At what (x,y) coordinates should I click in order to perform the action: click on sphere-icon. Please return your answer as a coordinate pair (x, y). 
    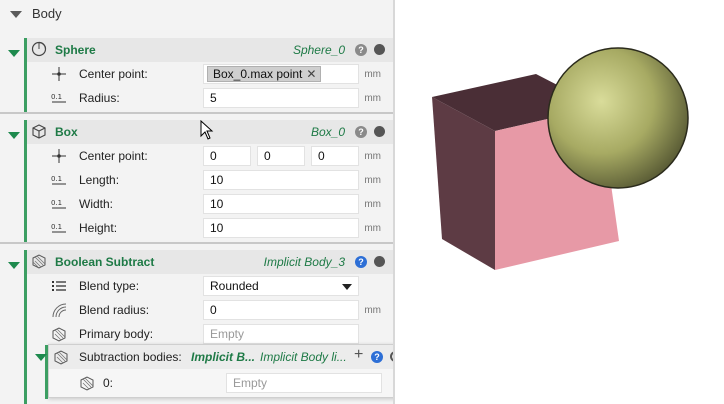
    Looking at the image, I should click on (39, 49).